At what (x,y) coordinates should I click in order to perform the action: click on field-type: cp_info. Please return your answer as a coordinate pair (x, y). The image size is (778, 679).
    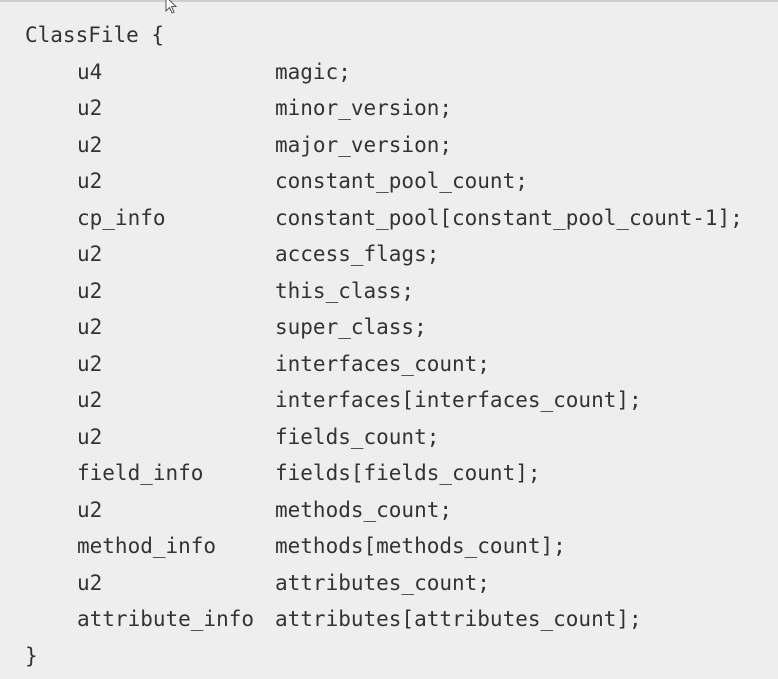
    Looking at the image, I should click on (121, 217).